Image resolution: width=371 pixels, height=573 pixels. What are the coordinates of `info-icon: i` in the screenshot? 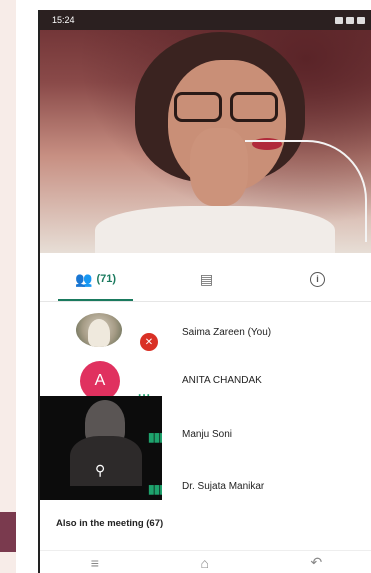 It's located at (317, 279).